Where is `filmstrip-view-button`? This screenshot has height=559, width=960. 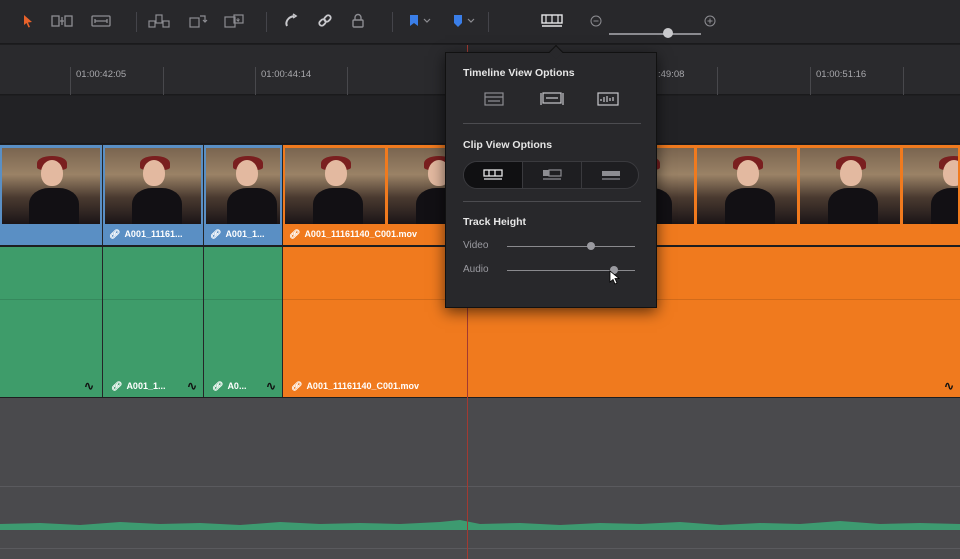 filmstrip-view-button is located at coordinates (493, 175).